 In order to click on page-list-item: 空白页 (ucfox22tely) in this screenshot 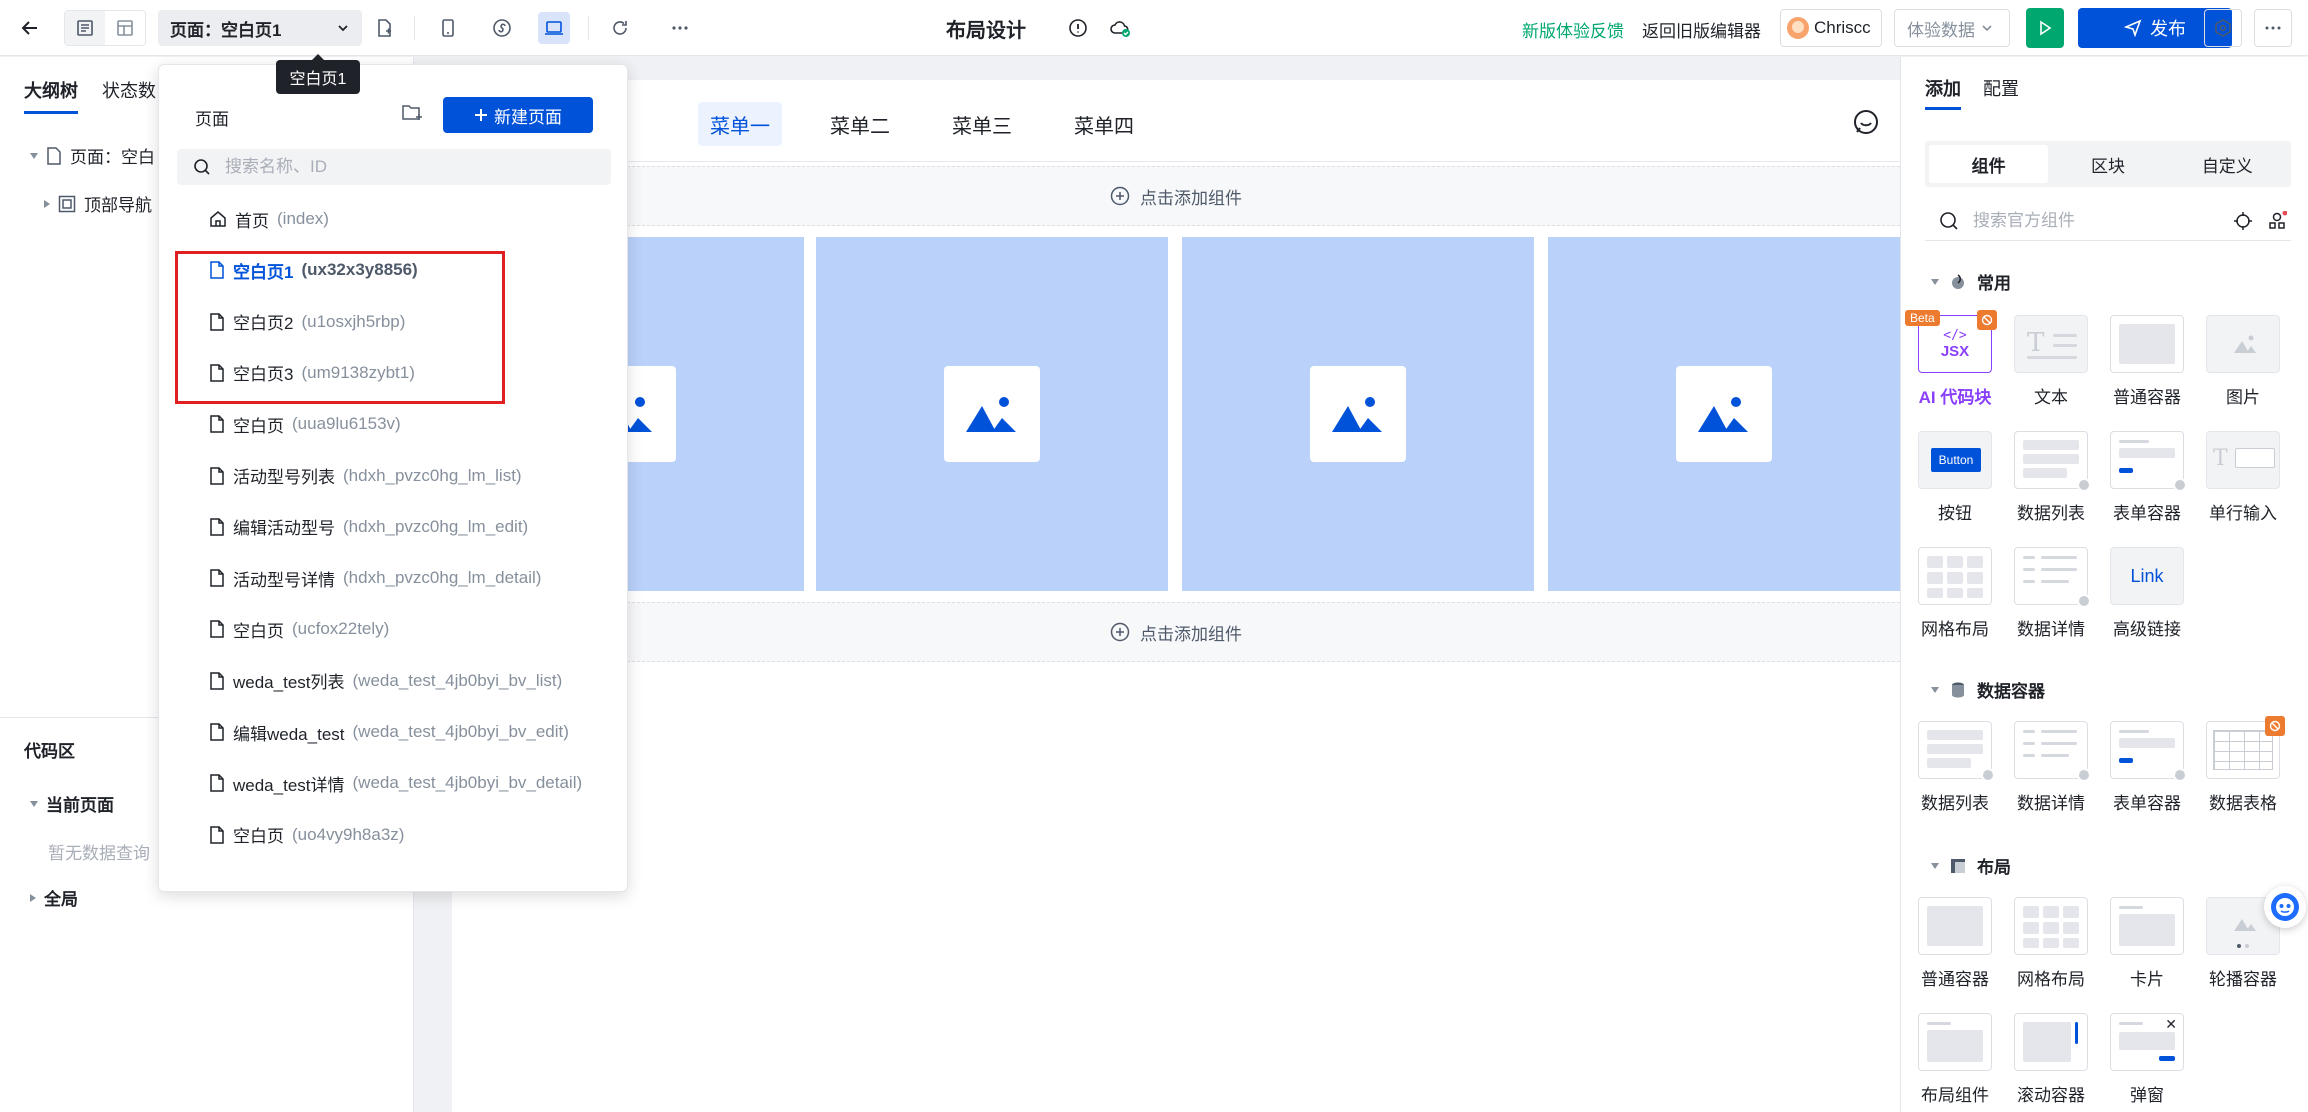, I will do `click(299, 629)`.